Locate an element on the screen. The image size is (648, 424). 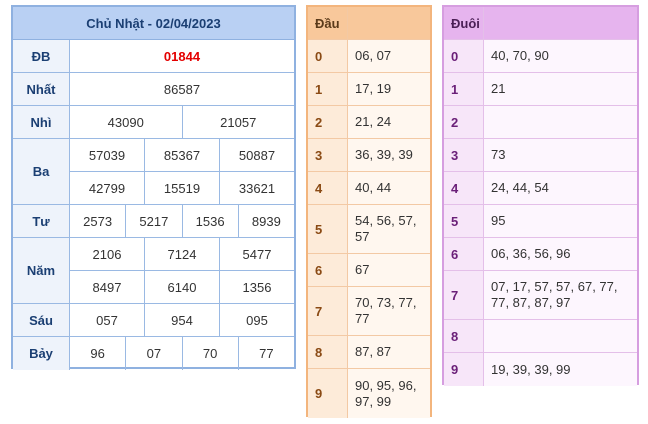
duoi-row: 0 40, 70, 90 is located at coordinates (540, 56).